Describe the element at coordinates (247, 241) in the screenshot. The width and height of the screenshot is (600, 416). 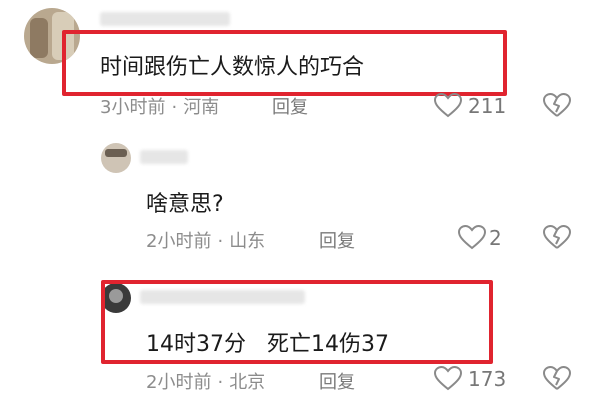
I see `comment-location: 山东` at that location.